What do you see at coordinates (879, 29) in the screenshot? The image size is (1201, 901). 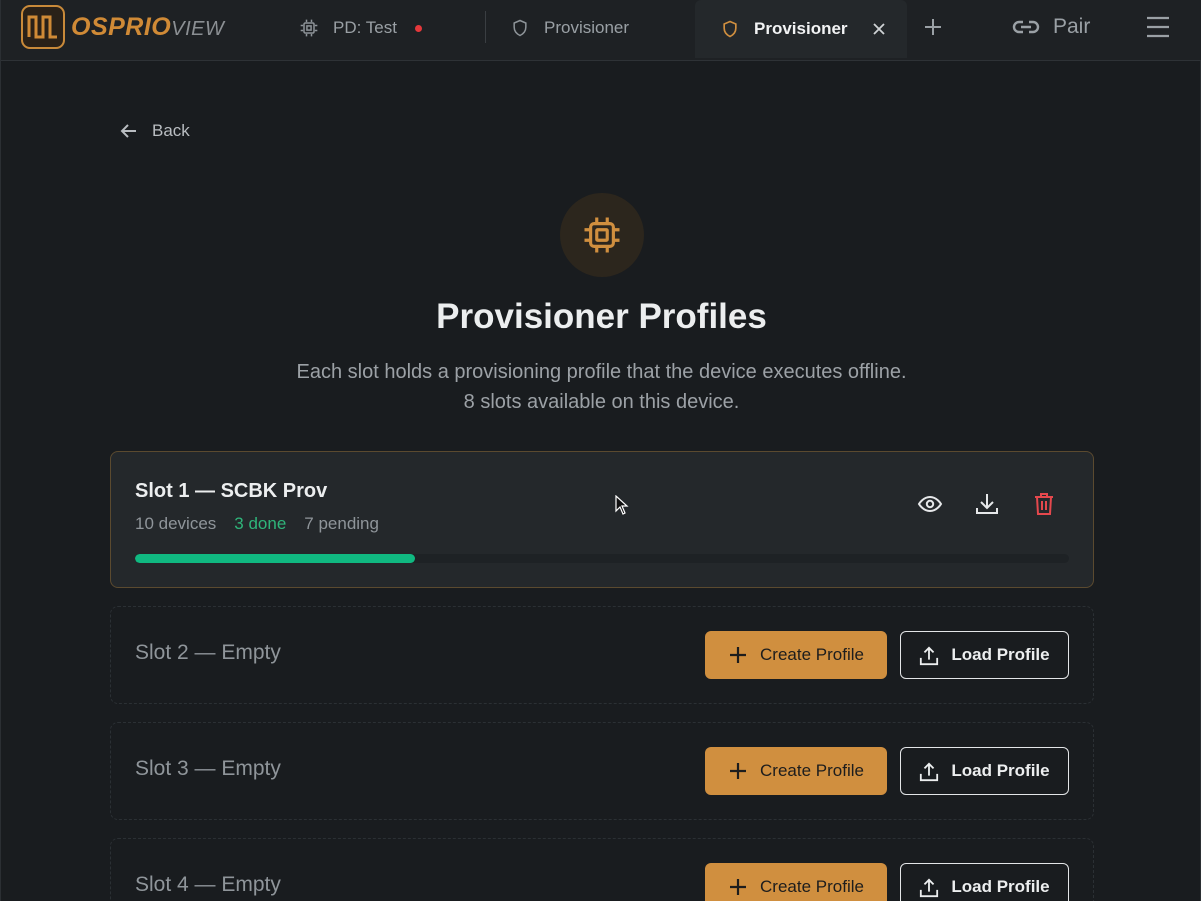 I see `close-icon` at bounding box center [879, 29].